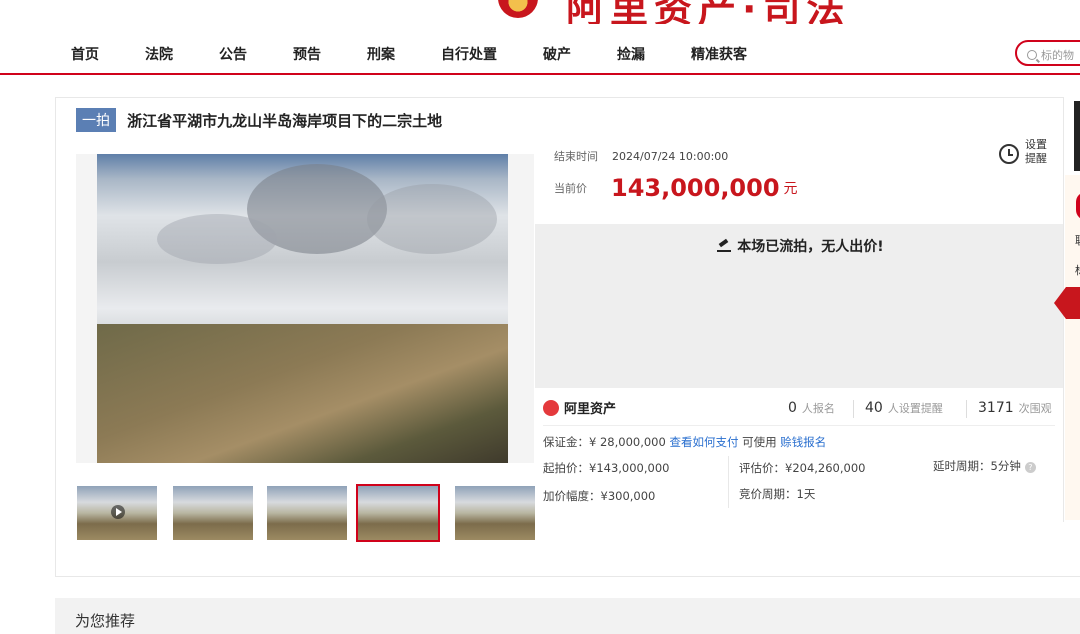  What do you see at coordinates (631, 54) in the screenshot?
I see `nav-item-bargain: 捡漏` at bounding box center [631, 54].